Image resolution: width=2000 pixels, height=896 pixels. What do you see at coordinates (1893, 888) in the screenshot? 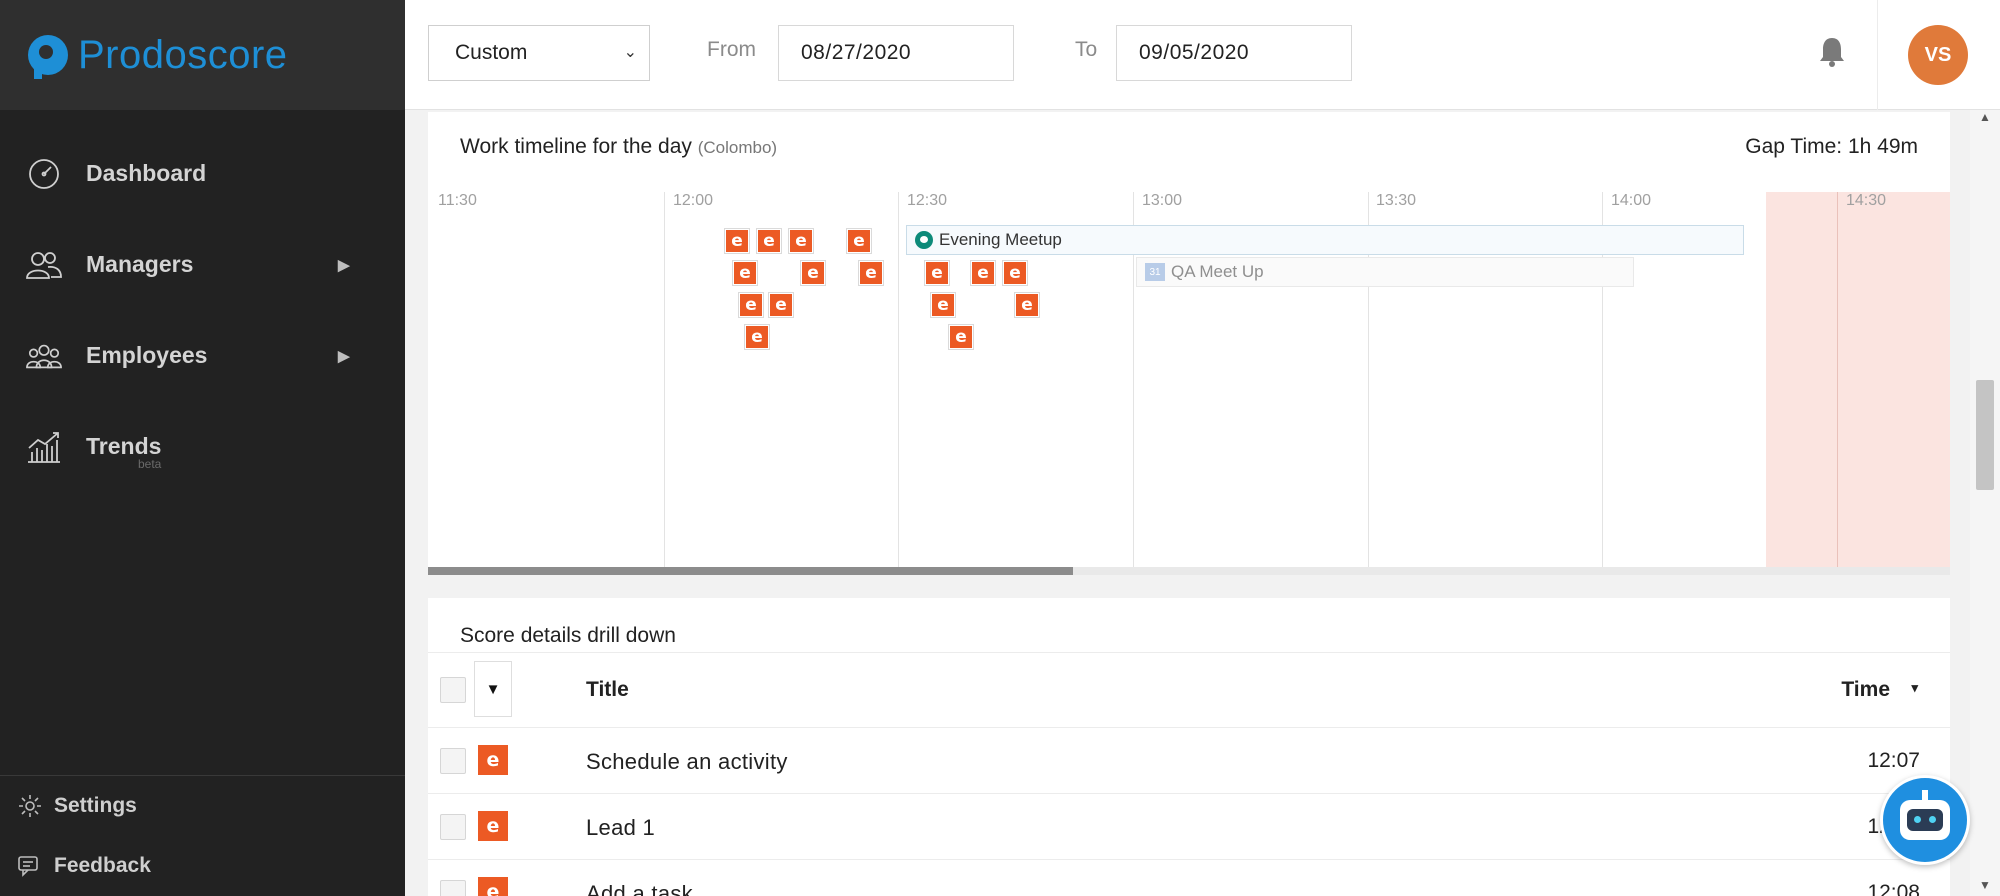
I see `row-time: 12:08` at bounding box center [1893, 888].